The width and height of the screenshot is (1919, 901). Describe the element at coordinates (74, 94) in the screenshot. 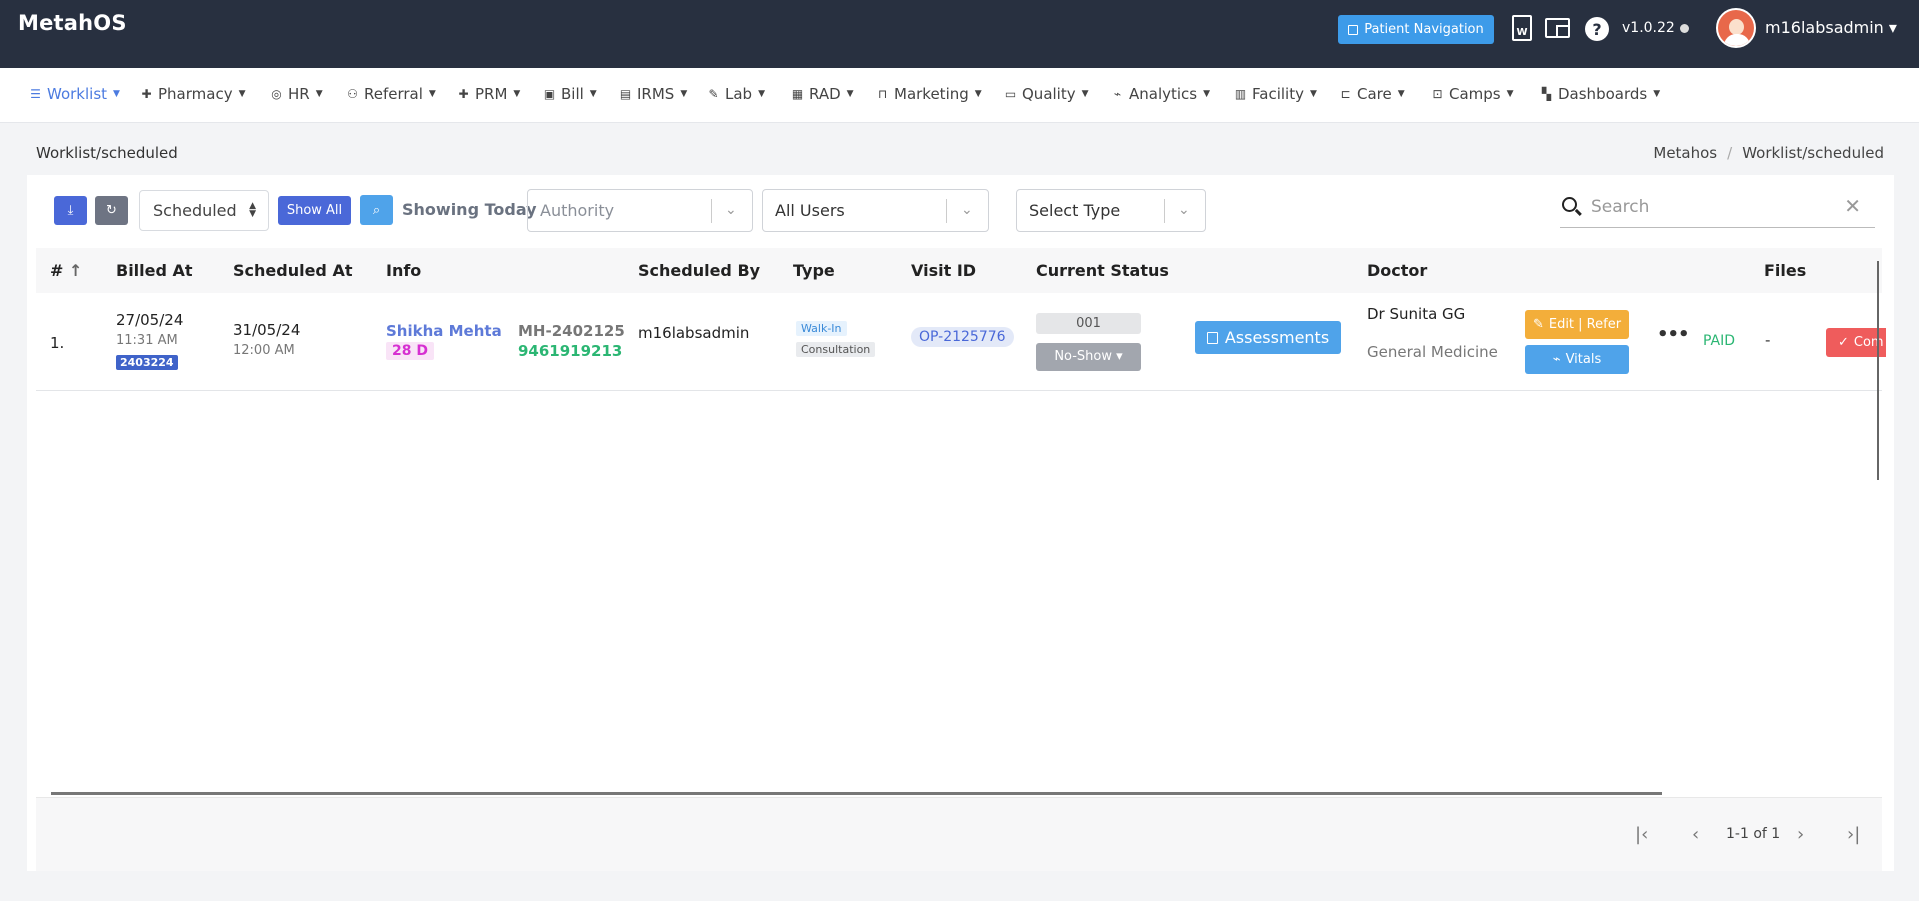

I see `nav-worklist: ☰ Worklist ▼` at that location.